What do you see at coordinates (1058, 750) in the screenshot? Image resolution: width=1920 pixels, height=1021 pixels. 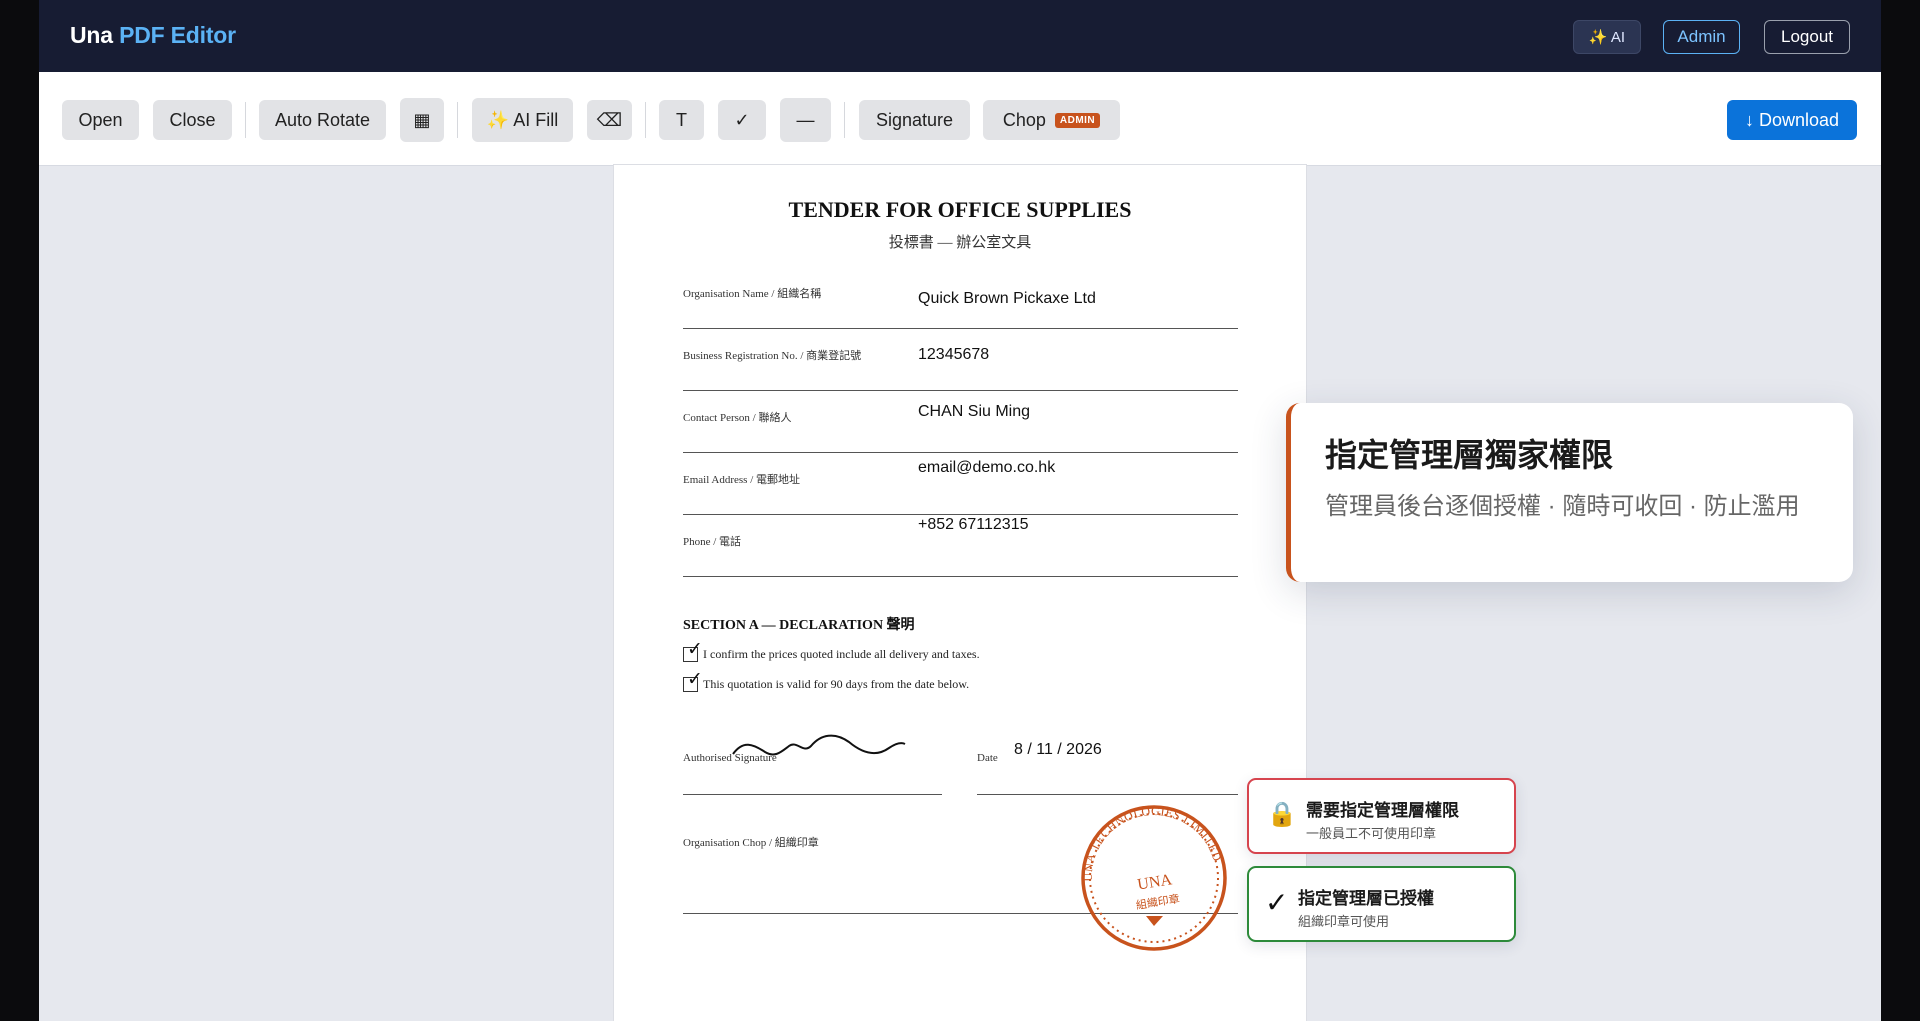 I see `date-field: 8 / 11 / 2026` at bounding box center [1058, 750].